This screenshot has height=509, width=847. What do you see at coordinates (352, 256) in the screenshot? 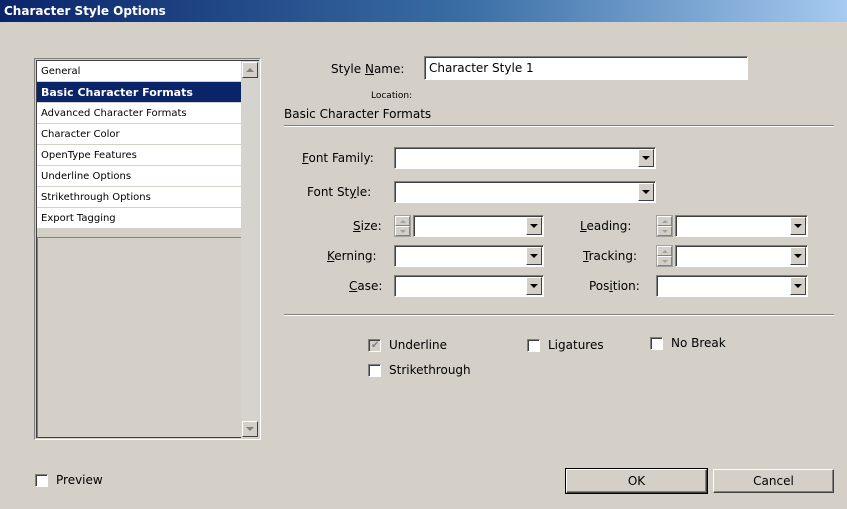
I see `kerning-label: Kerning:` at bounding box center [352, 256].